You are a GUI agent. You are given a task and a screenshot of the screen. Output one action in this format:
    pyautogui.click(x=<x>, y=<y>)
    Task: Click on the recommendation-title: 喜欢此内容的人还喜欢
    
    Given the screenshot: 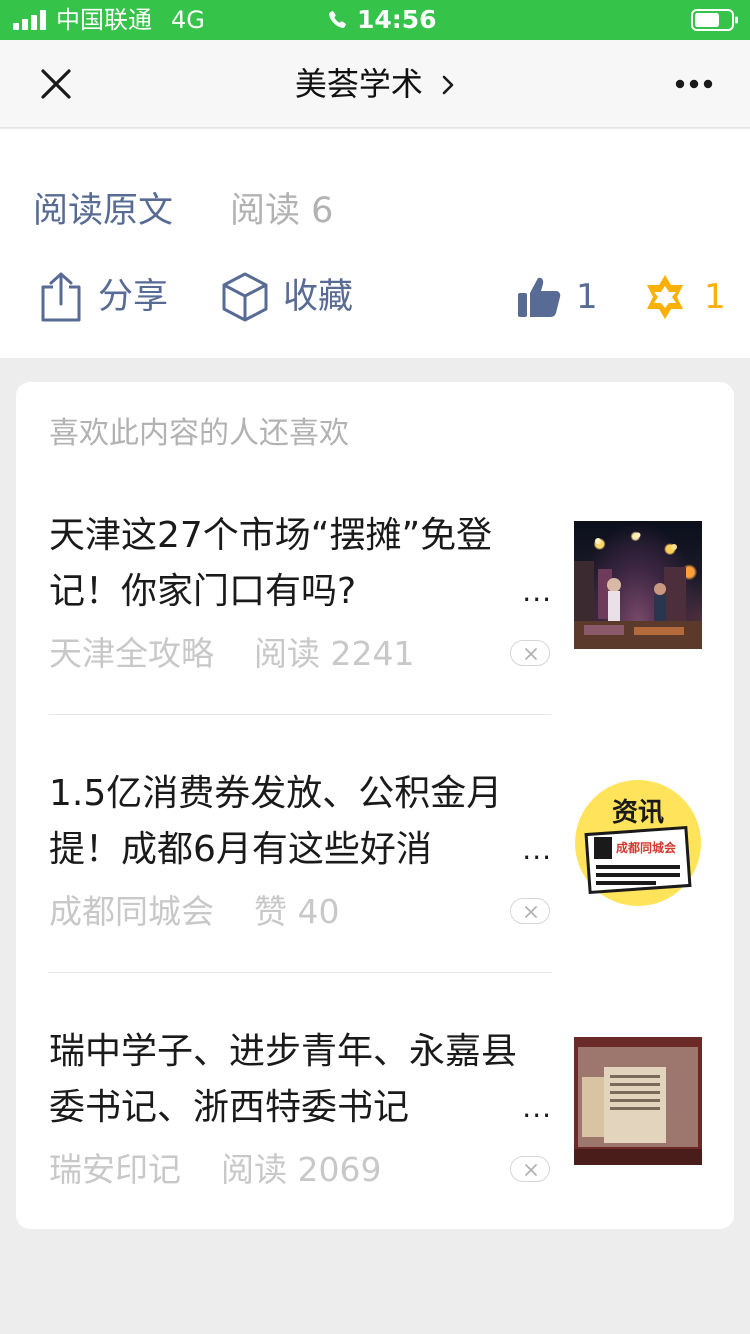 What is the action you would take?
    pyautogui.click(x=199, y=433)
    